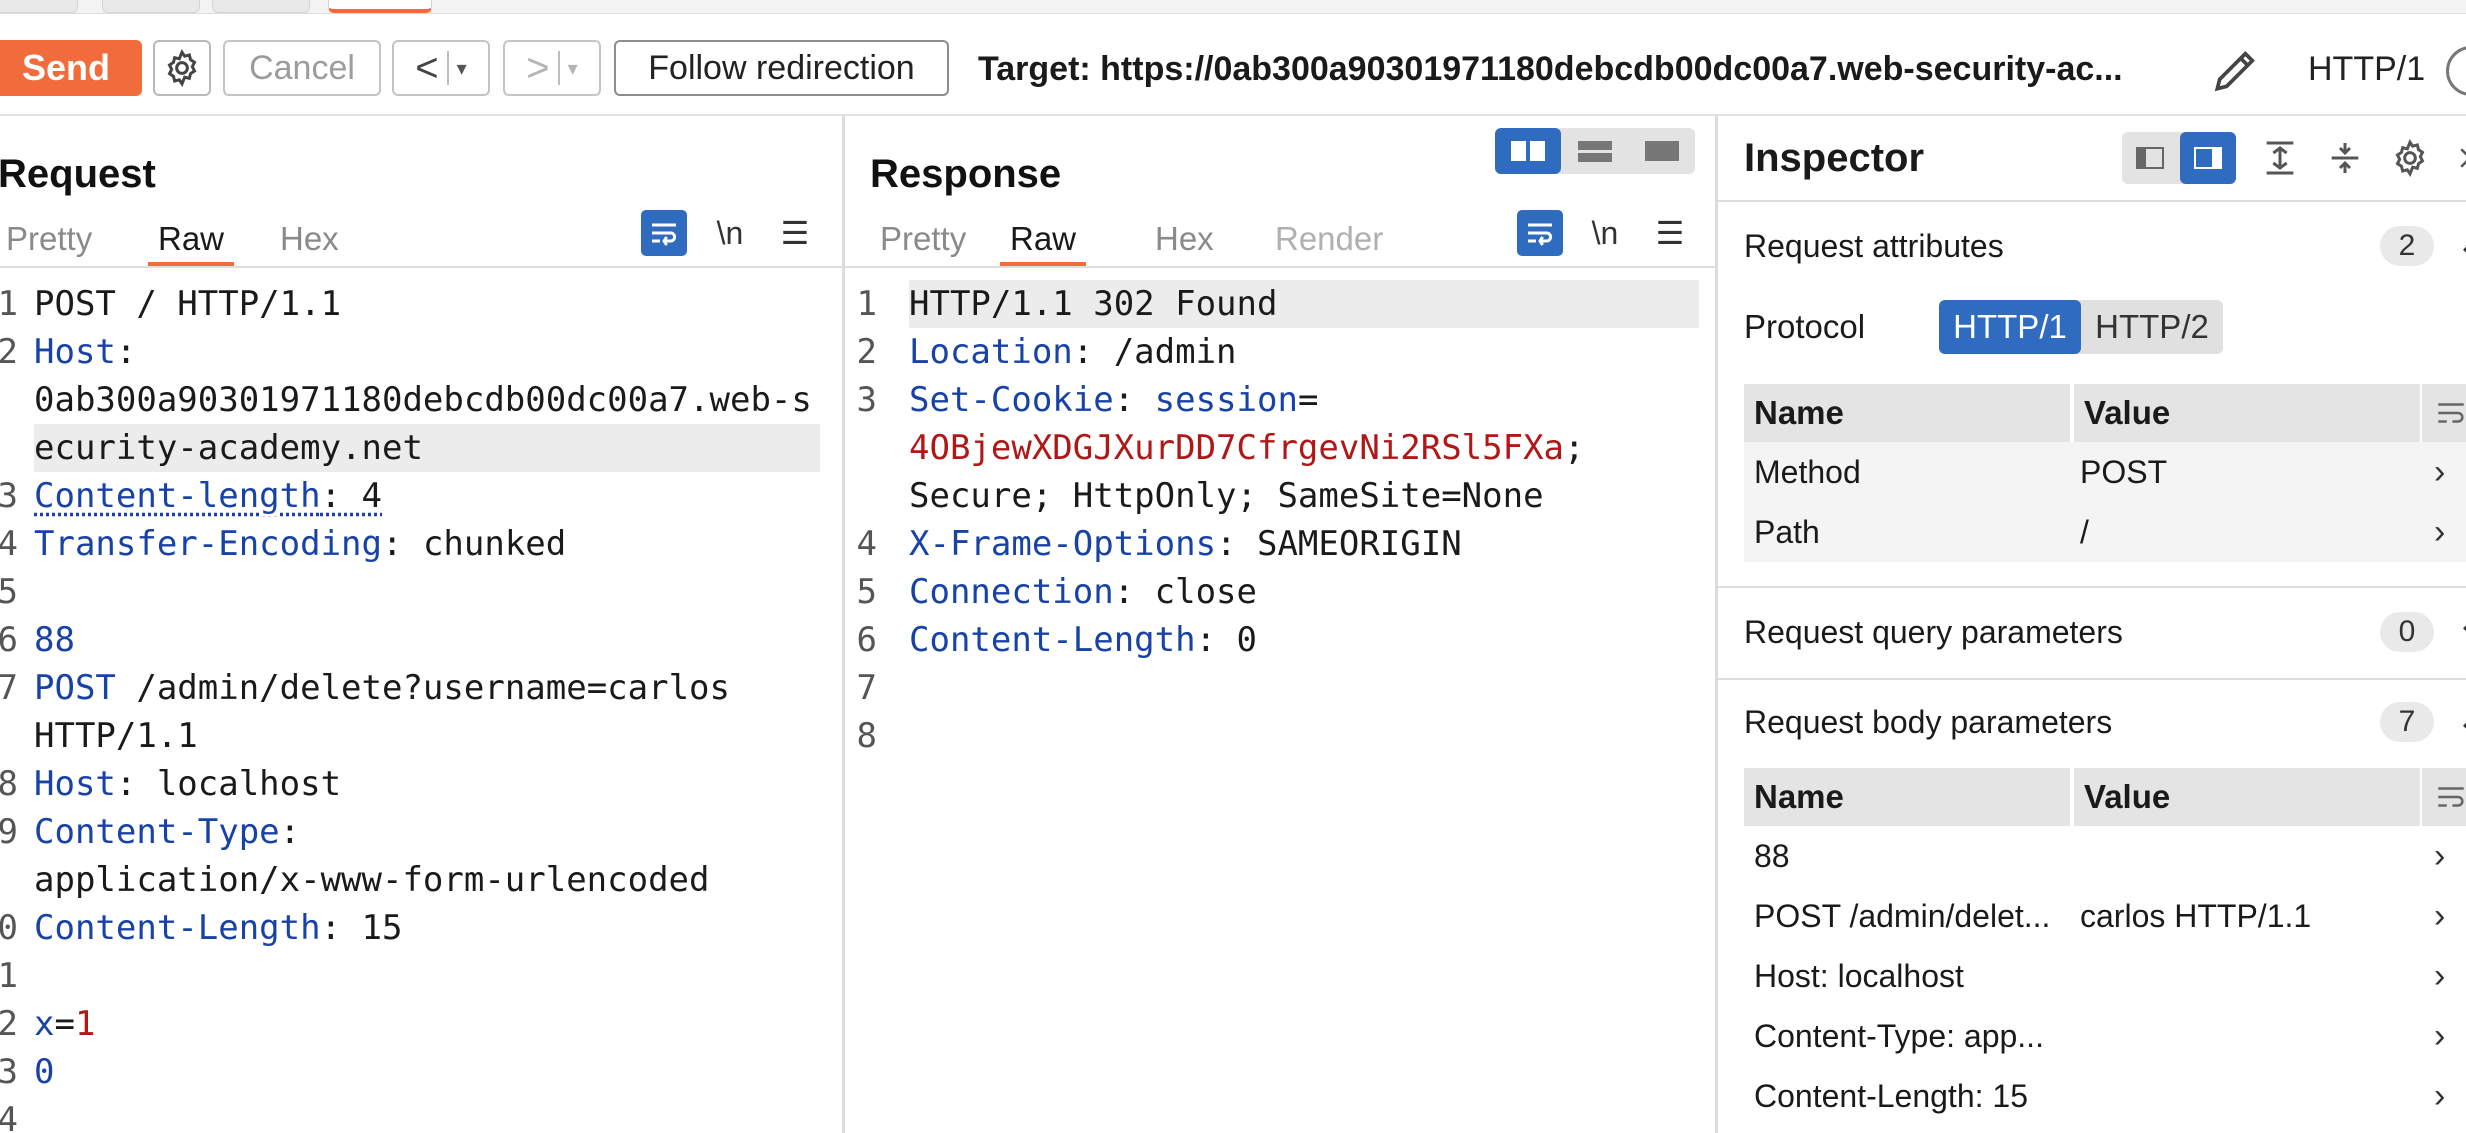  I want to click on chevron-down-icon, so click(2461, 632).